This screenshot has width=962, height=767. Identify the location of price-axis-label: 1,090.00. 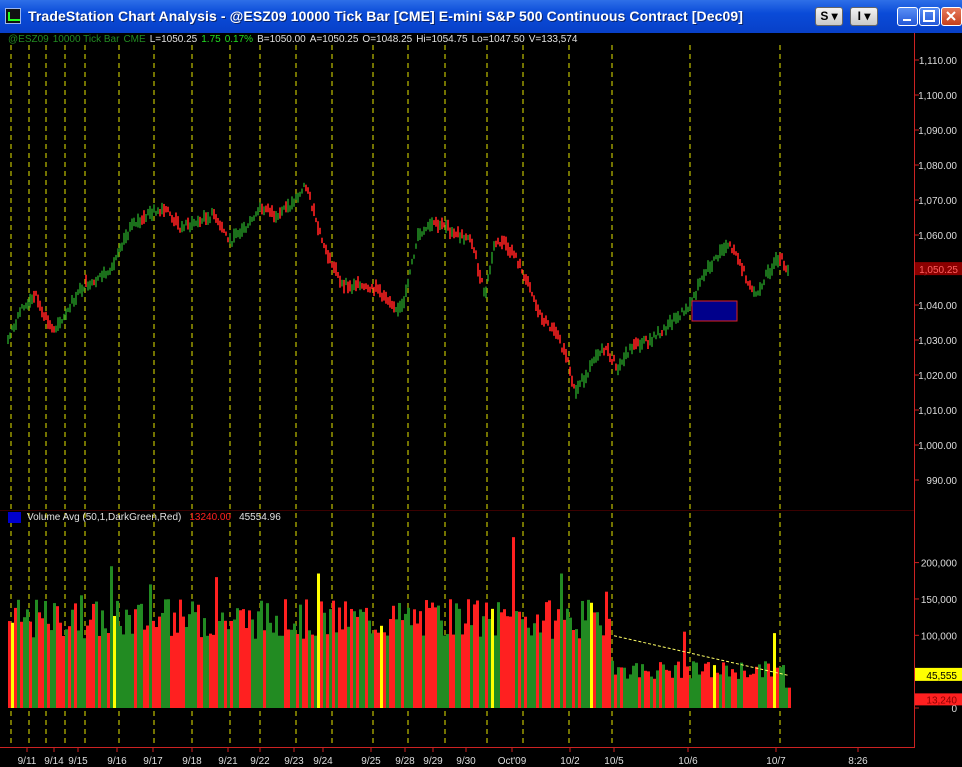
(937, 131).